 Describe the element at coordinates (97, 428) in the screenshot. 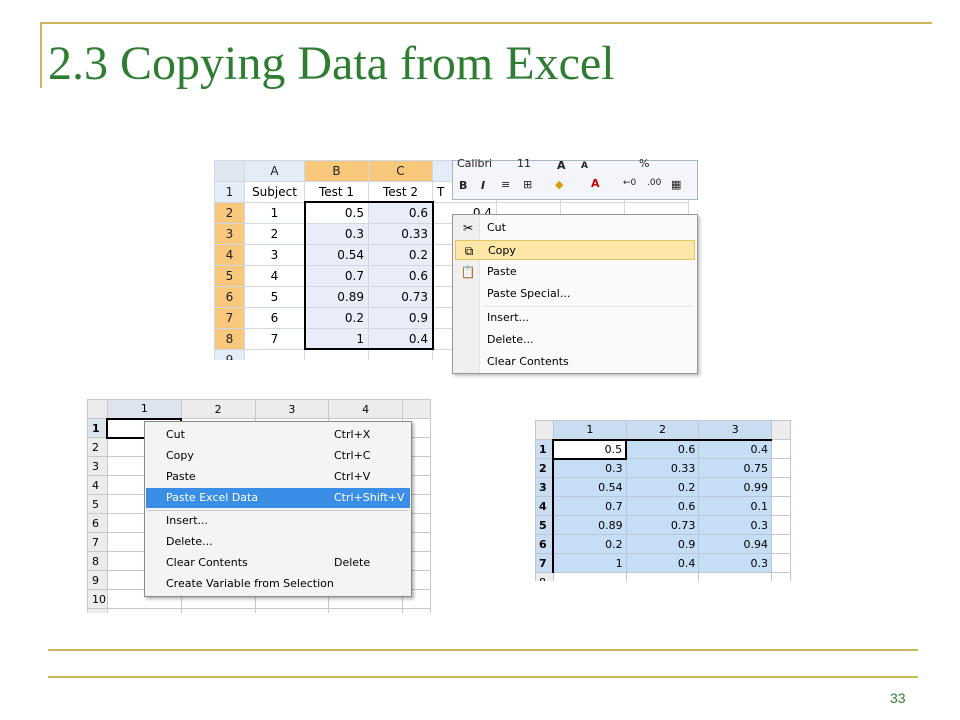

I see `row-header: 1` at that location.